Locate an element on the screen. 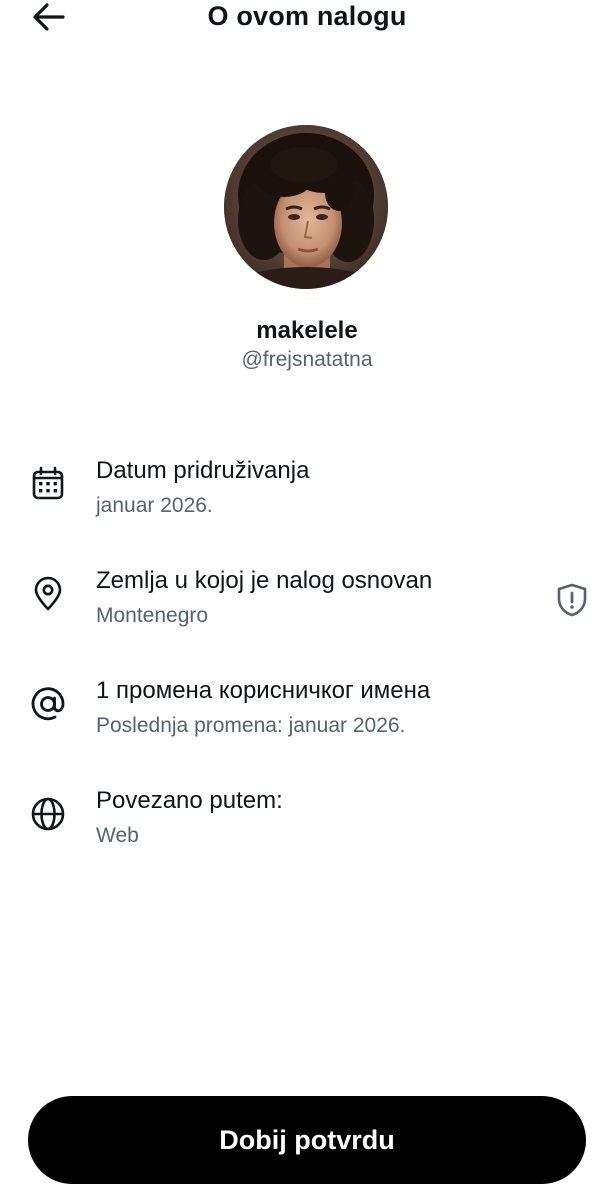 The height and width of the screenshot is (1200, 614). detail-row-connected-via: Povezano putem: Web is located at coordinates (307, 831).